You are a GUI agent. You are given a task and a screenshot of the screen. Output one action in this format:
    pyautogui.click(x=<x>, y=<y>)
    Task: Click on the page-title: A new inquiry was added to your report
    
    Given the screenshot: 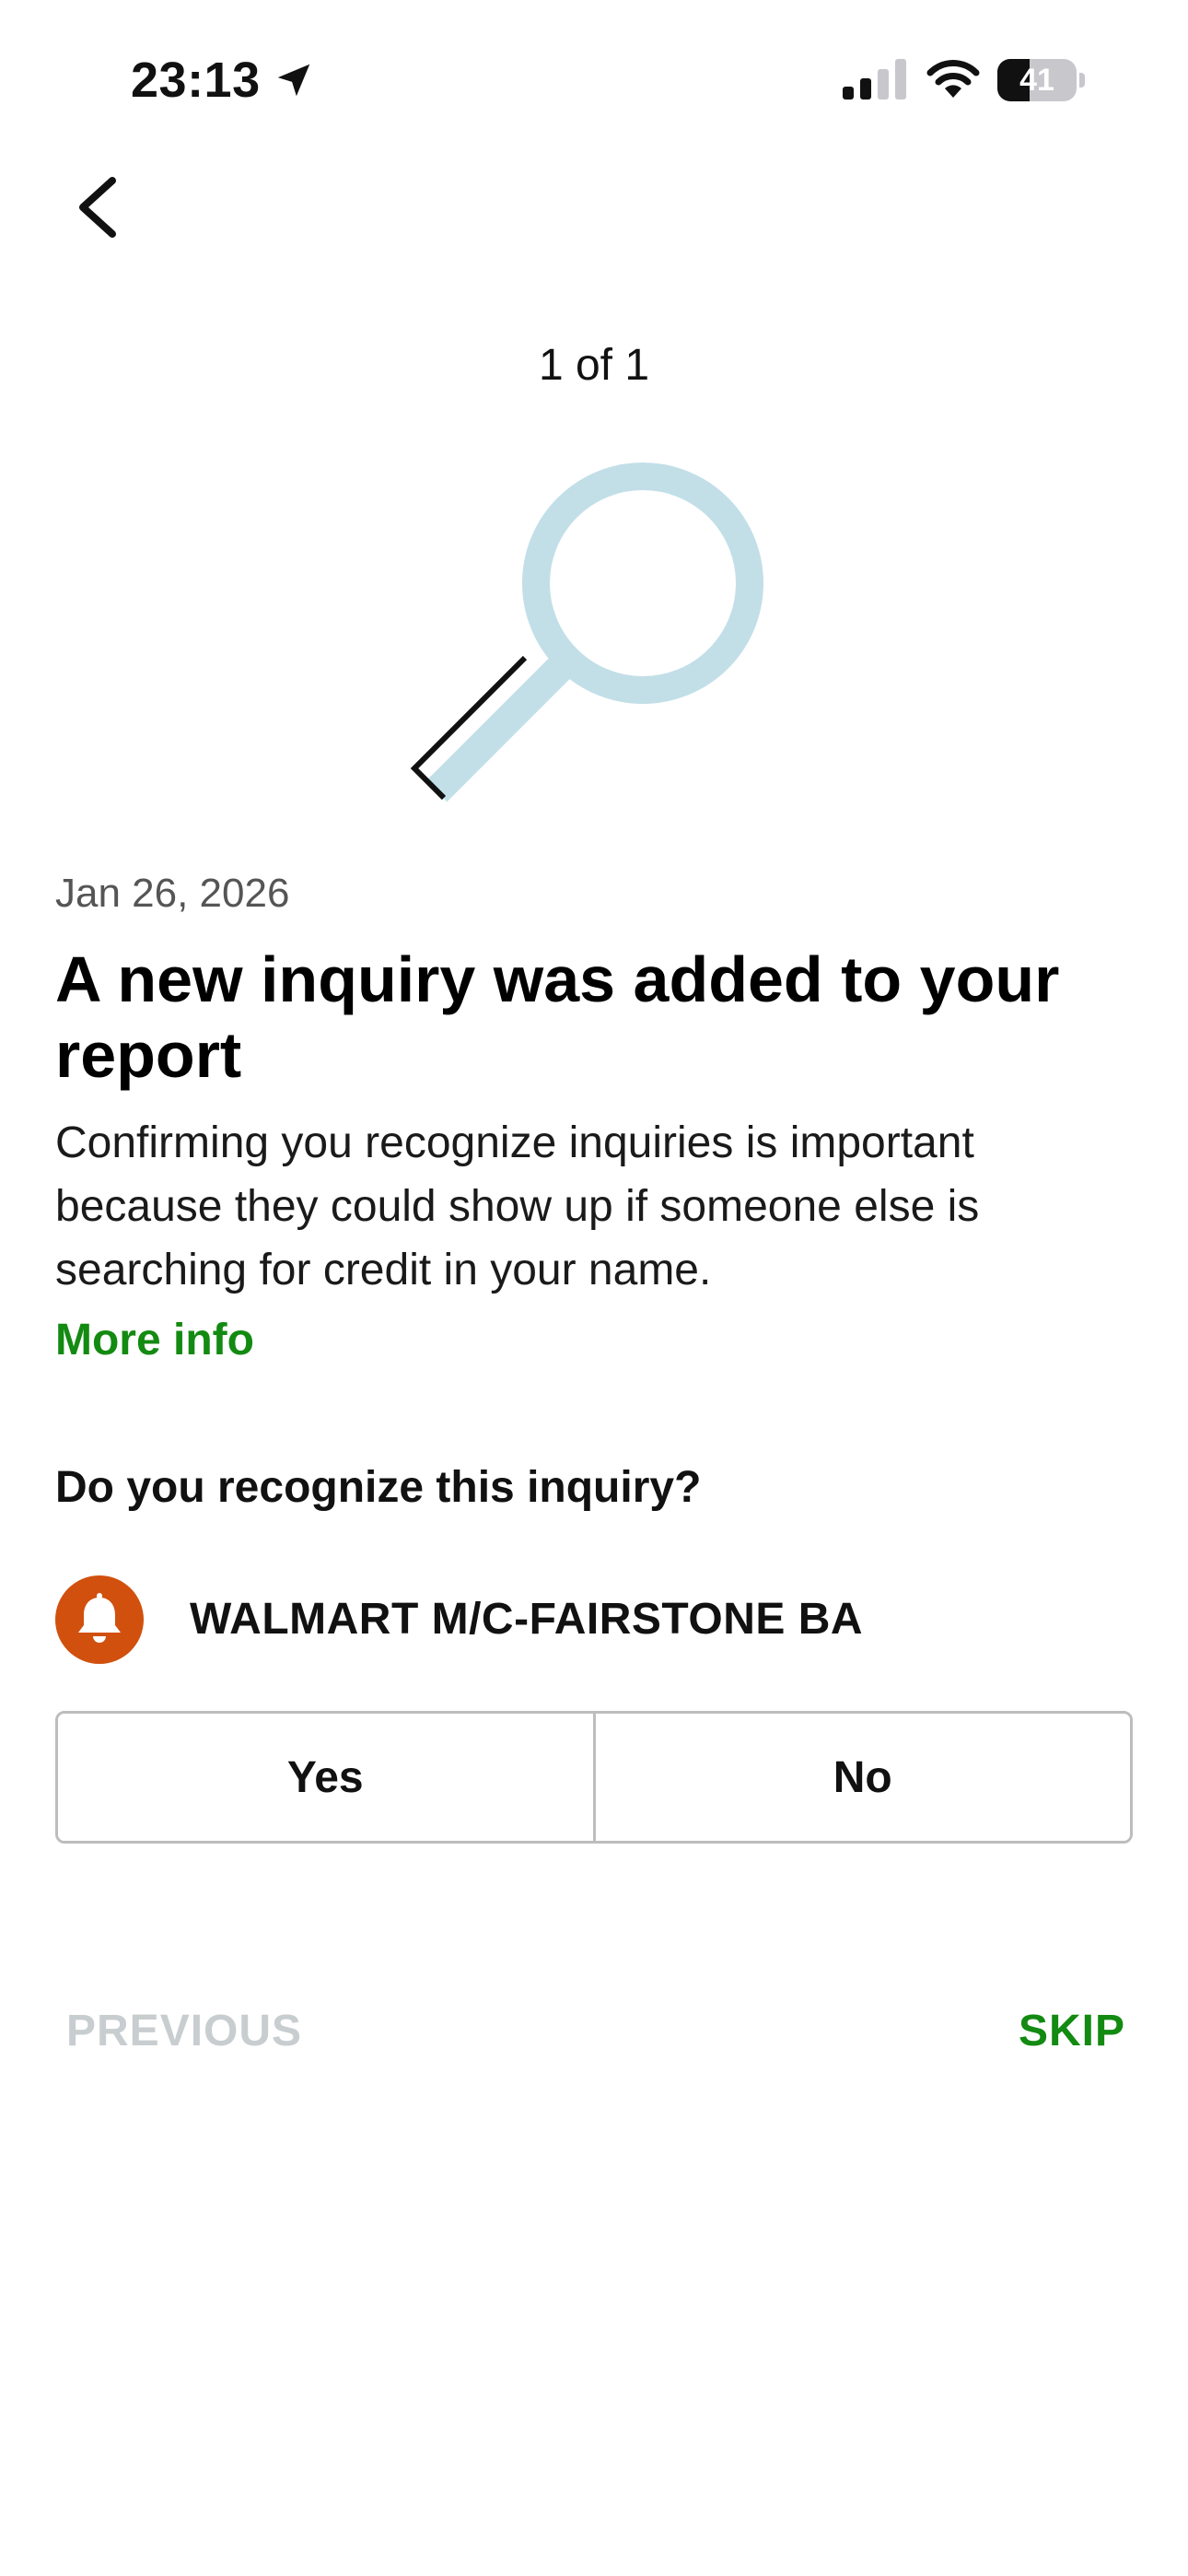 What is the action you would take?
    pyautogui.click(x=557, y=1017)
    